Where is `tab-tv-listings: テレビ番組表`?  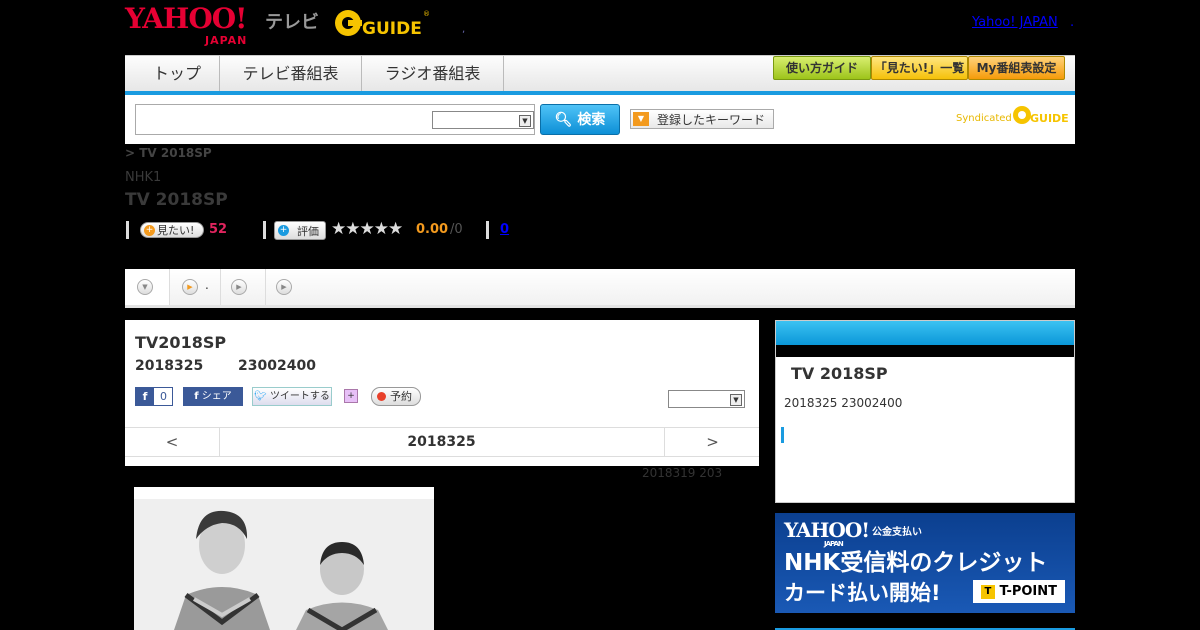 tab-tv-listings: テレビ番組表 is located at coordinates (291, 73).